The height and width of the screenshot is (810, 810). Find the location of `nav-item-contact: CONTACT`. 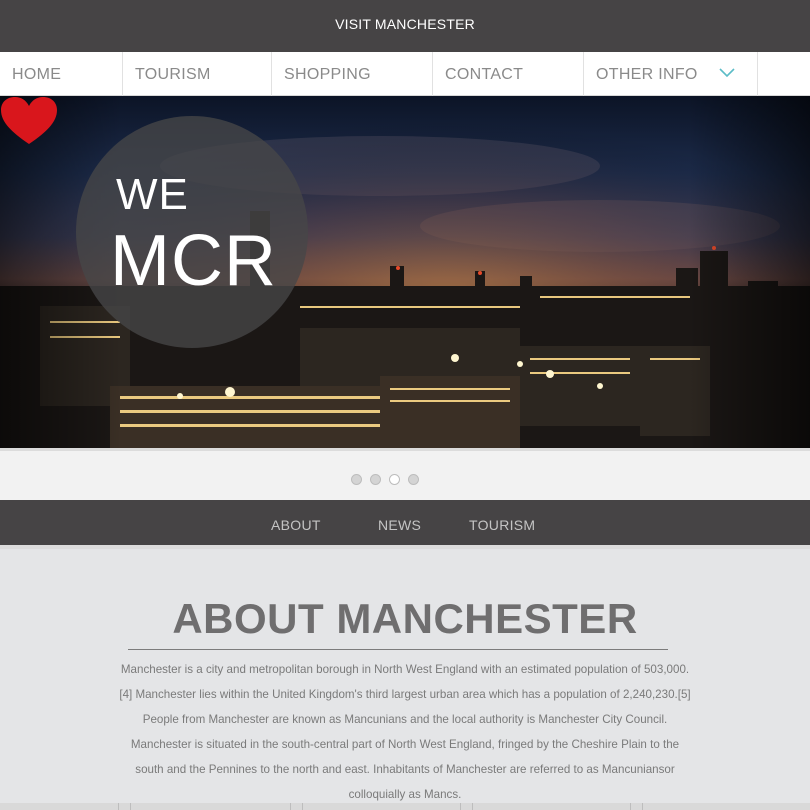

nav-item-contact: CONTACT is located at coordinates (508, 74).